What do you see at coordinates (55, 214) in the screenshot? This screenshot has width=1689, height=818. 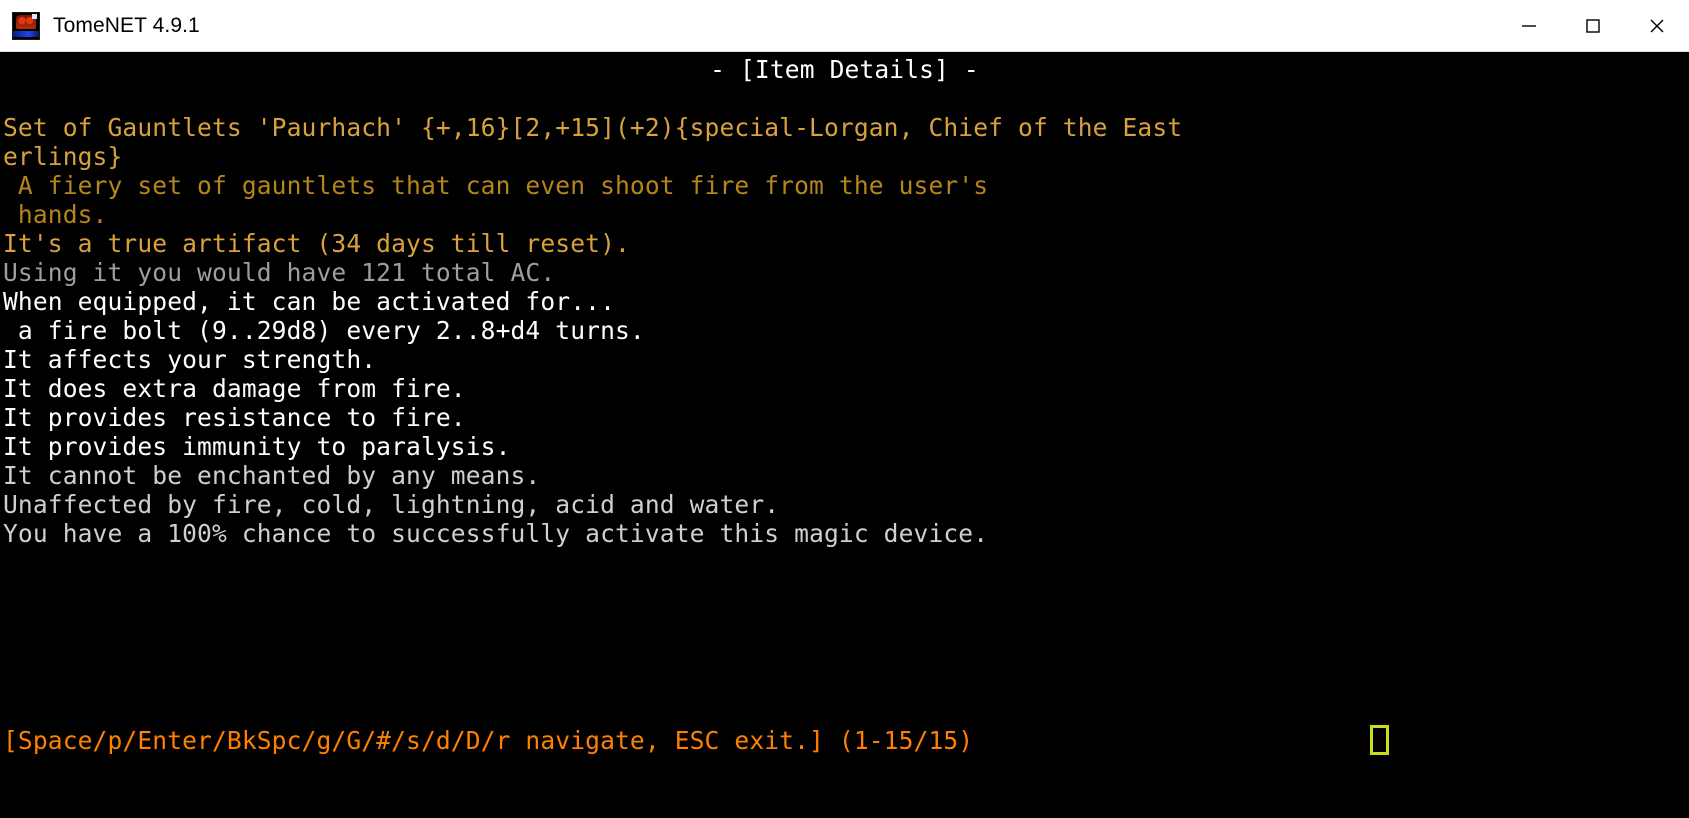 I see `terminal-line: hands.` at bounding box center [55, 214].